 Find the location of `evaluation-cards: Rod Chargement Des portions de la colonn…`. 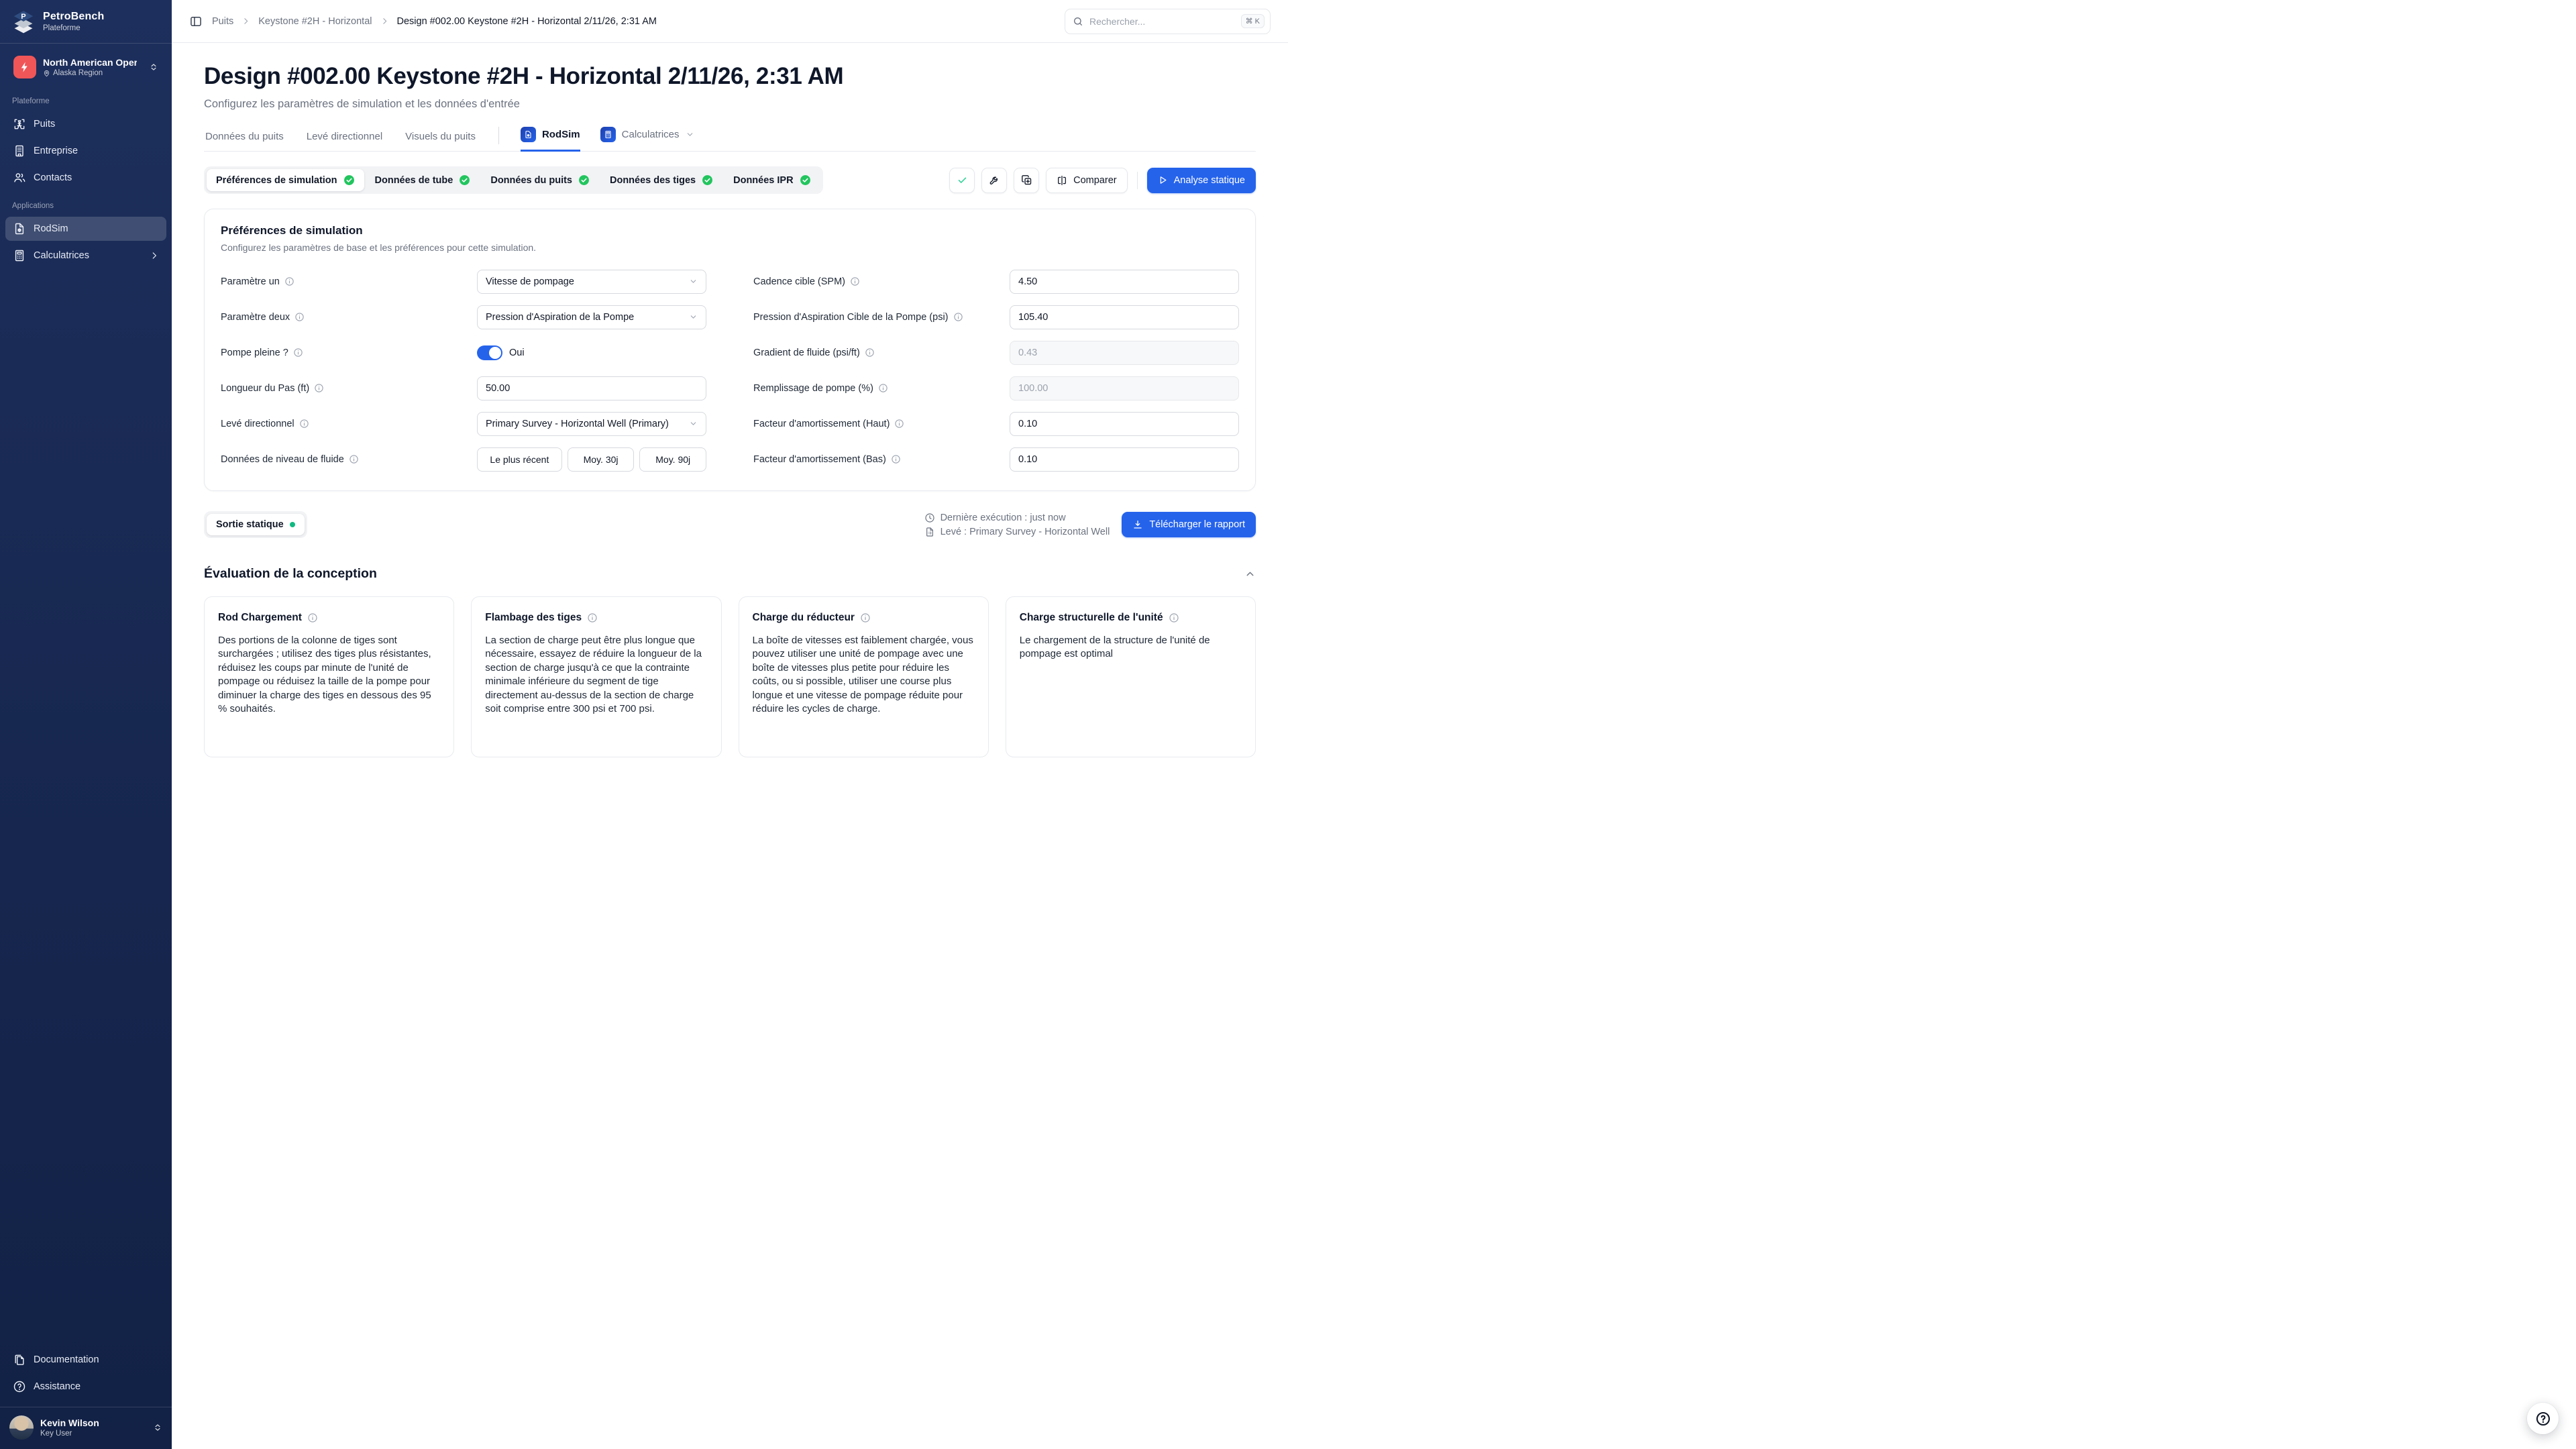

evaluation-cards: Rod Chargement Des portions de la colonn… is located at coordinates (730, 676).